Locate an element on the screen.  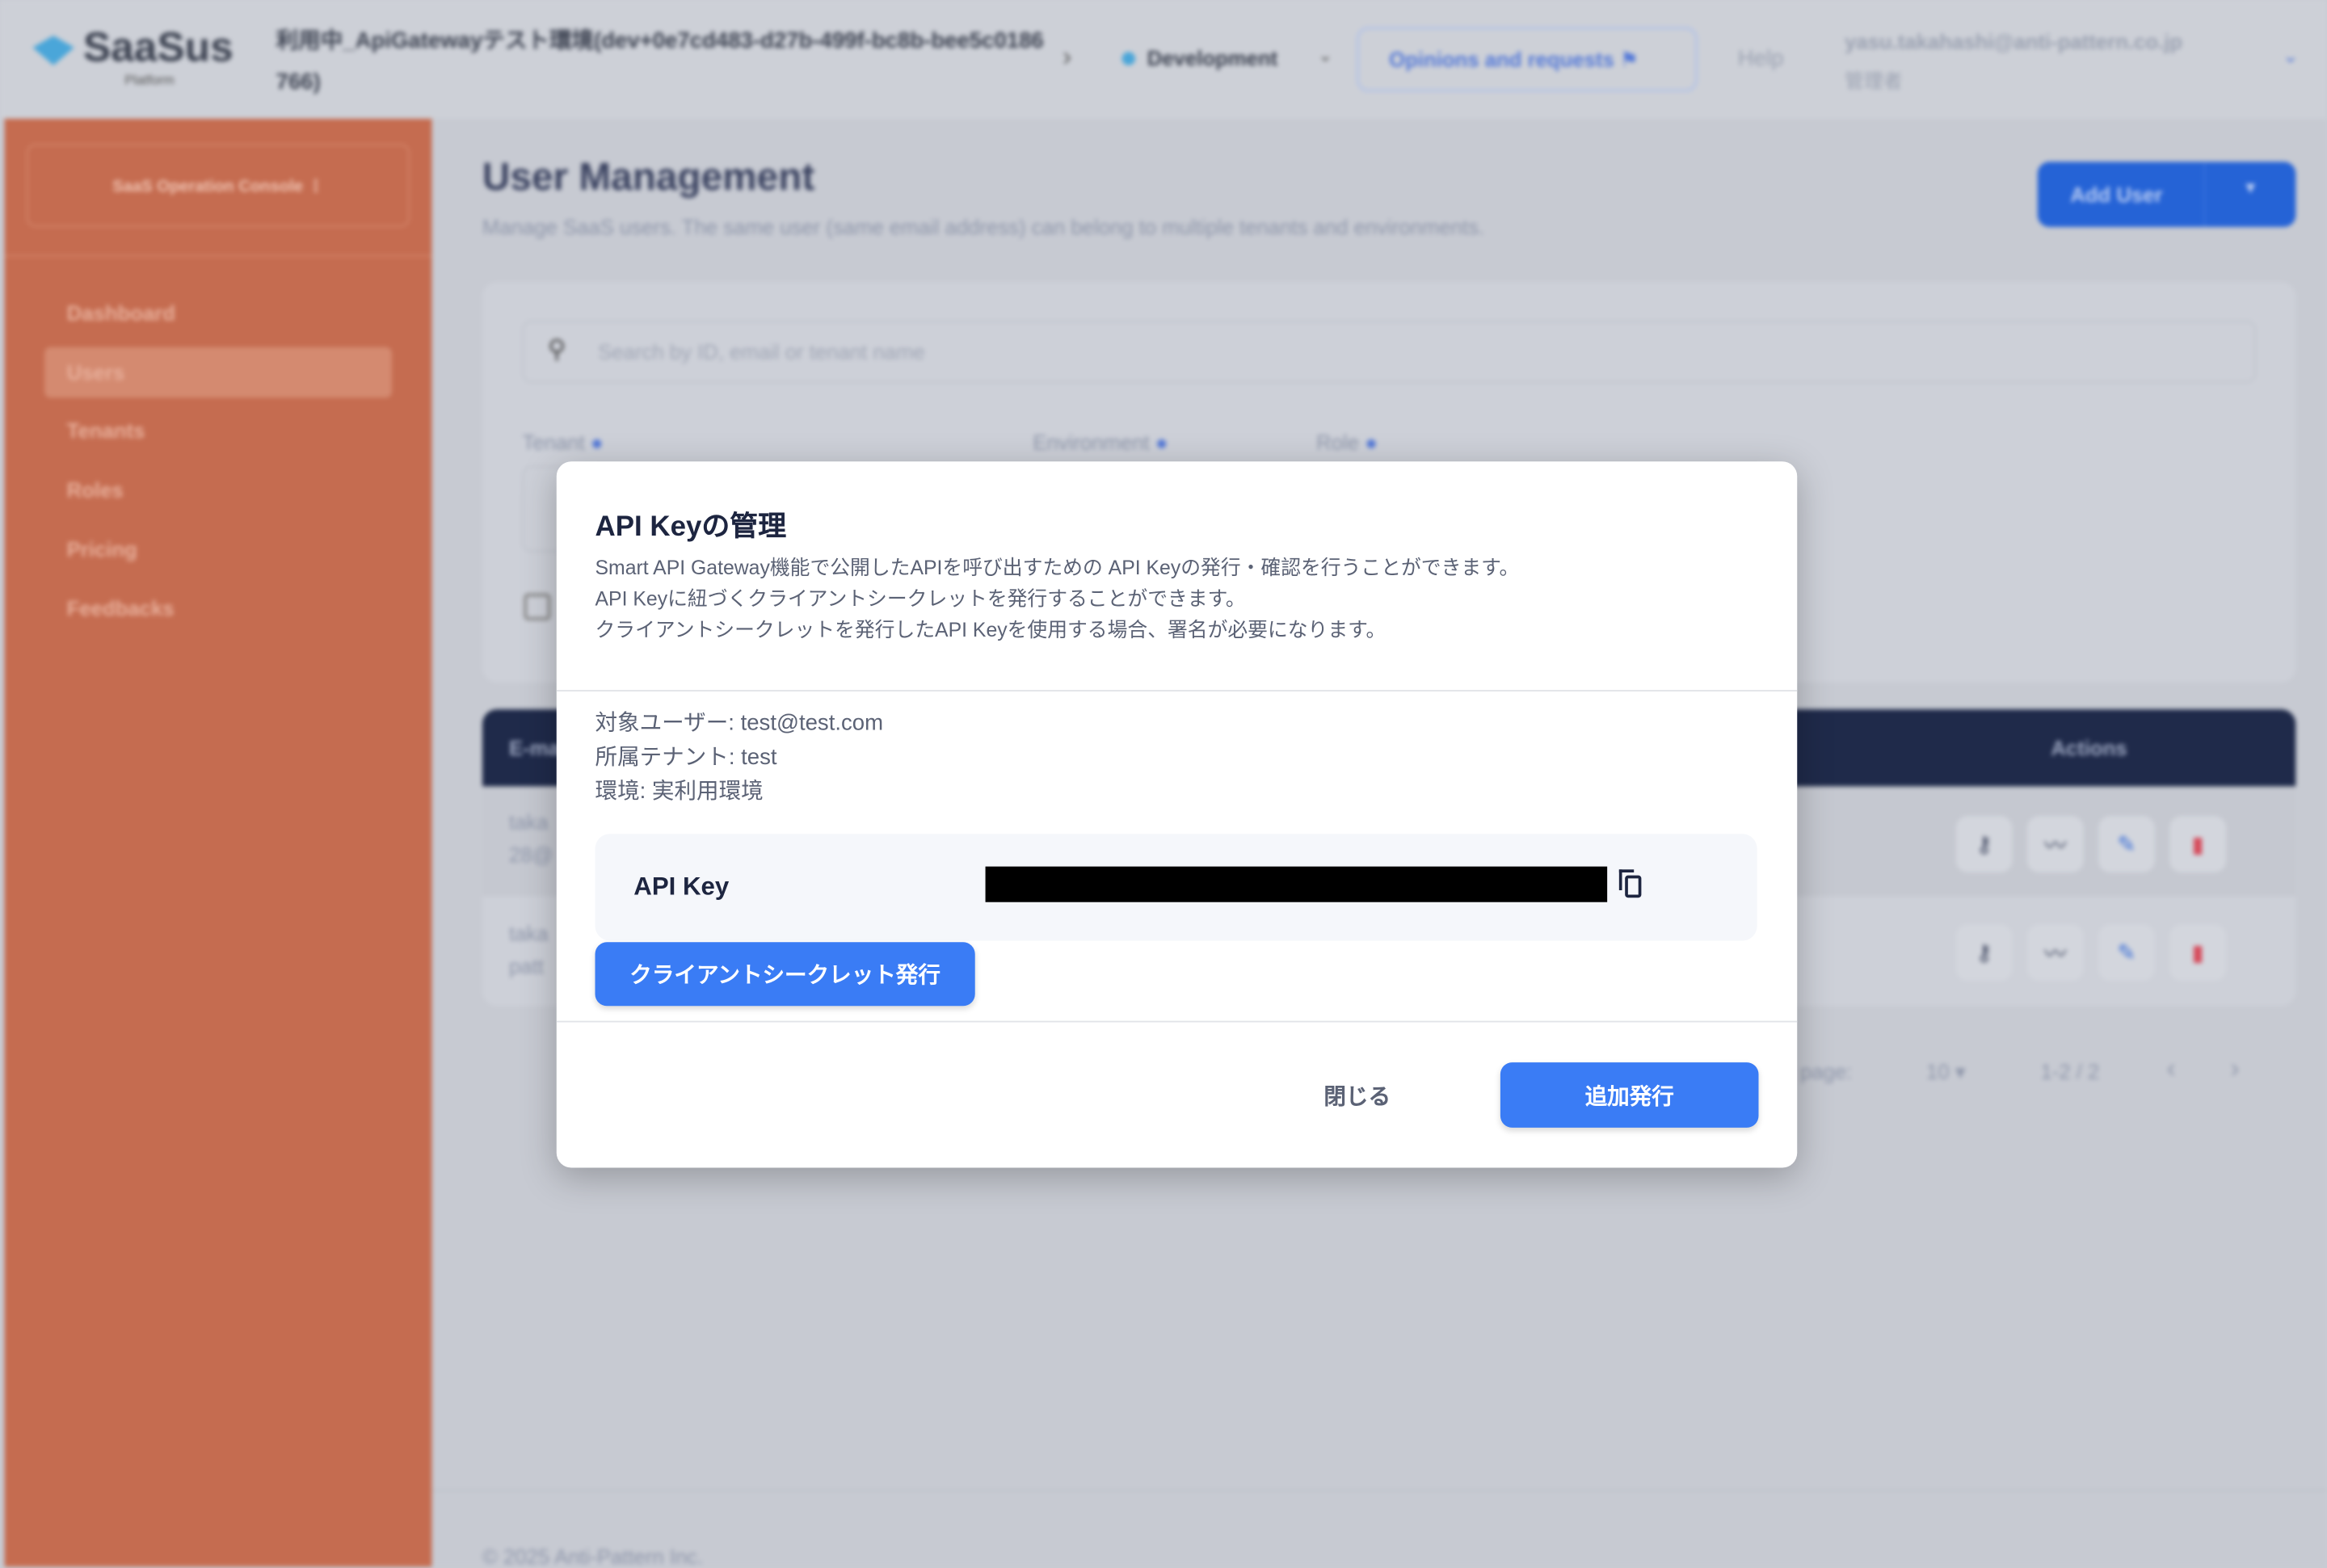
checkbox is located at coordinates (537, 607).